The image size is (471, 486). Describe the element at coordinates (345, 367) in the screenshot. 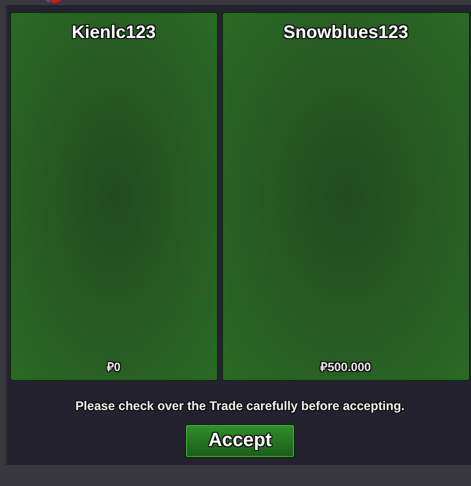

I see `money-amount: ₽500.000` at that location.